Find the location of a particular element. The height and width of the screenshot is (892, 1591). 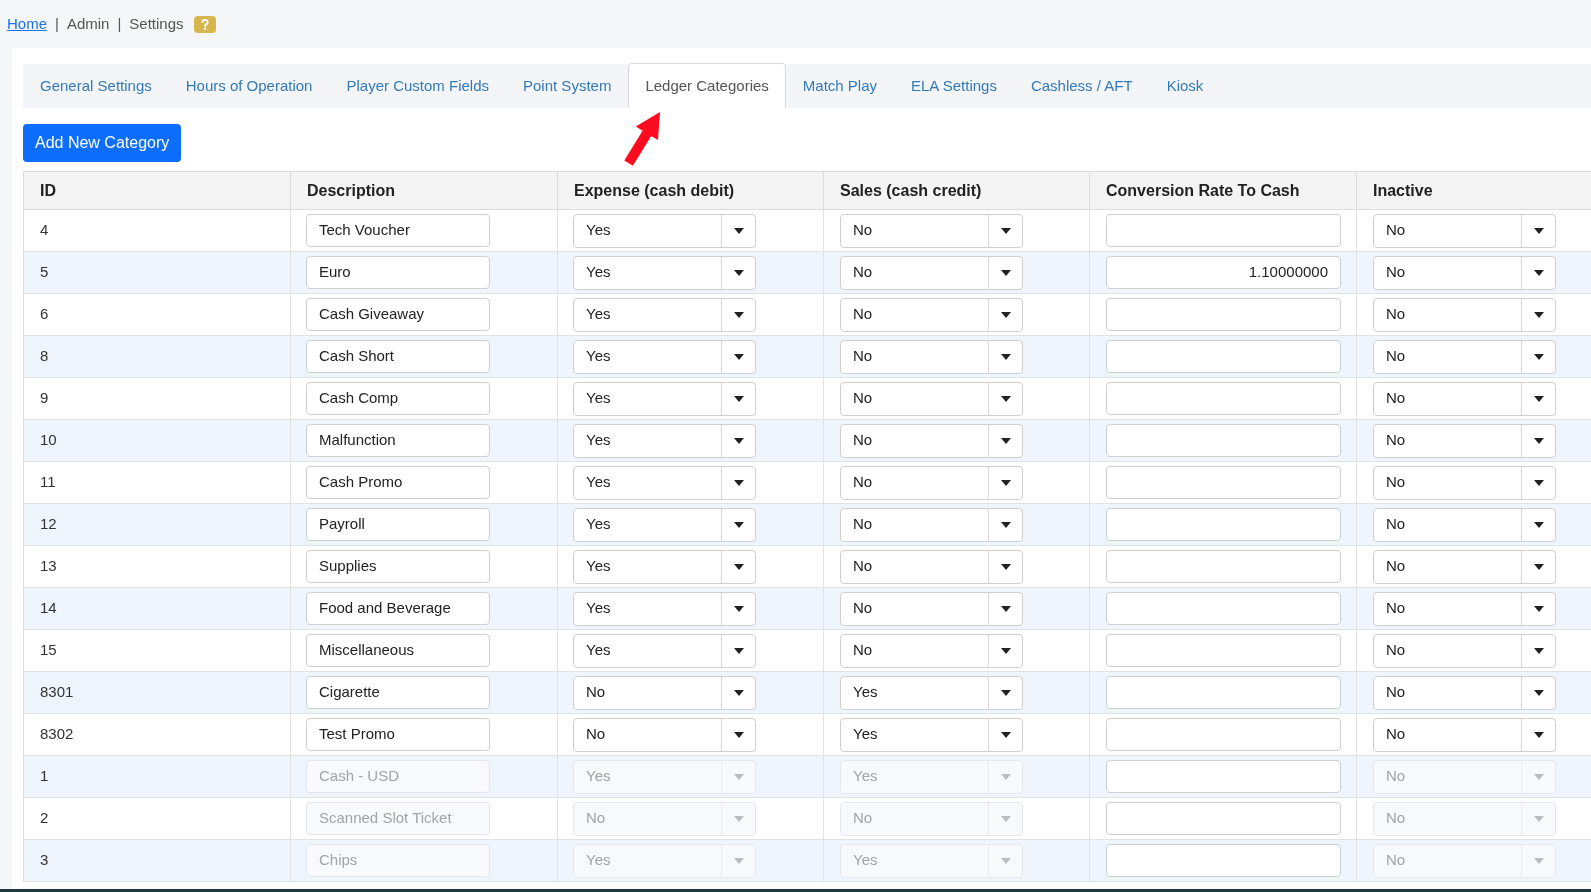

conversion-rate-field: 1.10000000 is located at coordinates (1223, 272).